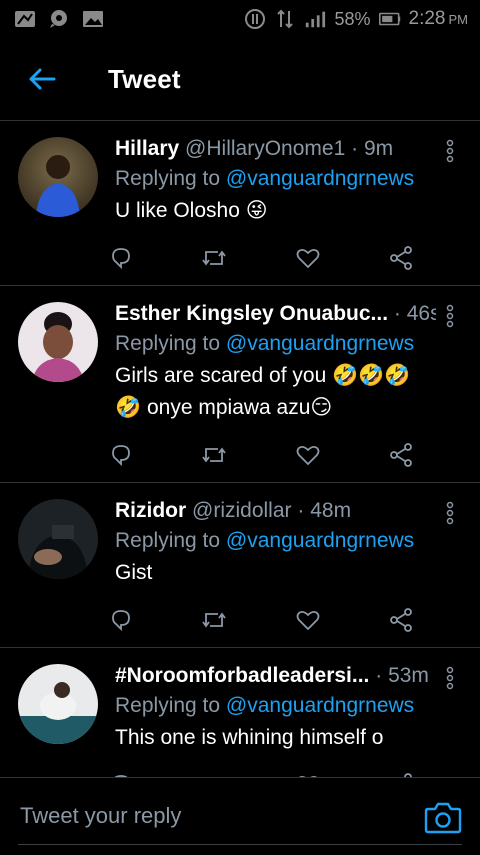 This screenshot has height=855, width=480. What do you see at coordinates (93, 19) in the screenshot?
I see `gallery-icon` at bounding box center [93, 19].